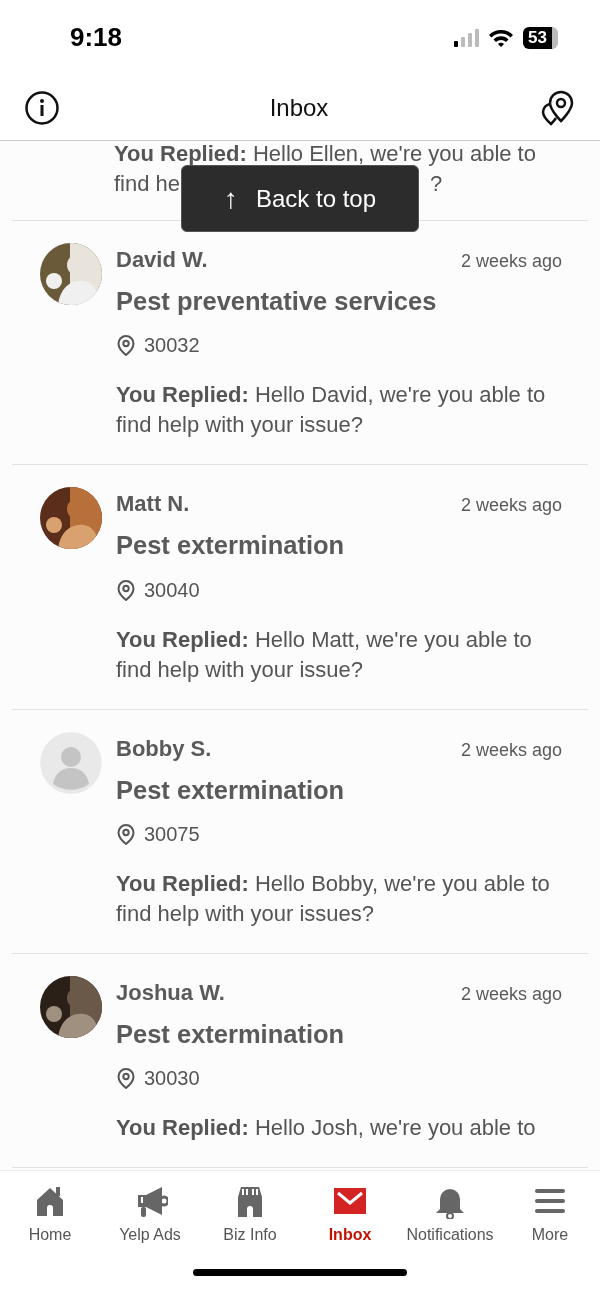 This screenshot has width=600, height=1298. Describe the element at coordinates (71, 762) in the screenshot. I see `avatar-icon` at that location.